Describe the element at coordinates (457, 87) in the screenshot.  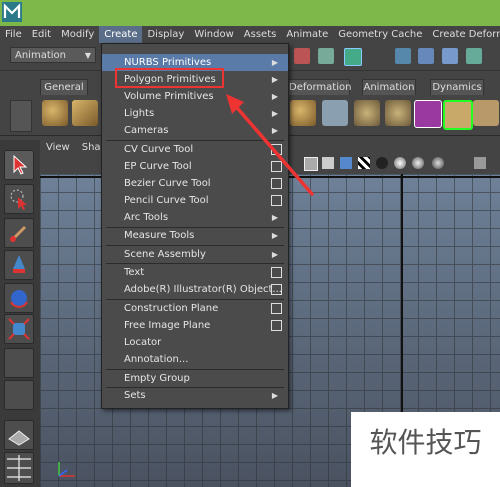
I see `tab-dynamics: Dynamics` at that location.